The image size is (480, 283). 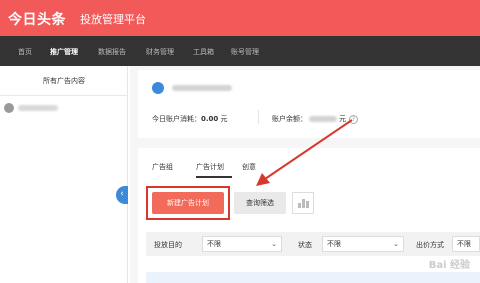 I want to click on filter-bar: 投放目的 不限 ⌄ 状态 不限 ⌄ 出价方式 不限, so click(x=313, y=244).